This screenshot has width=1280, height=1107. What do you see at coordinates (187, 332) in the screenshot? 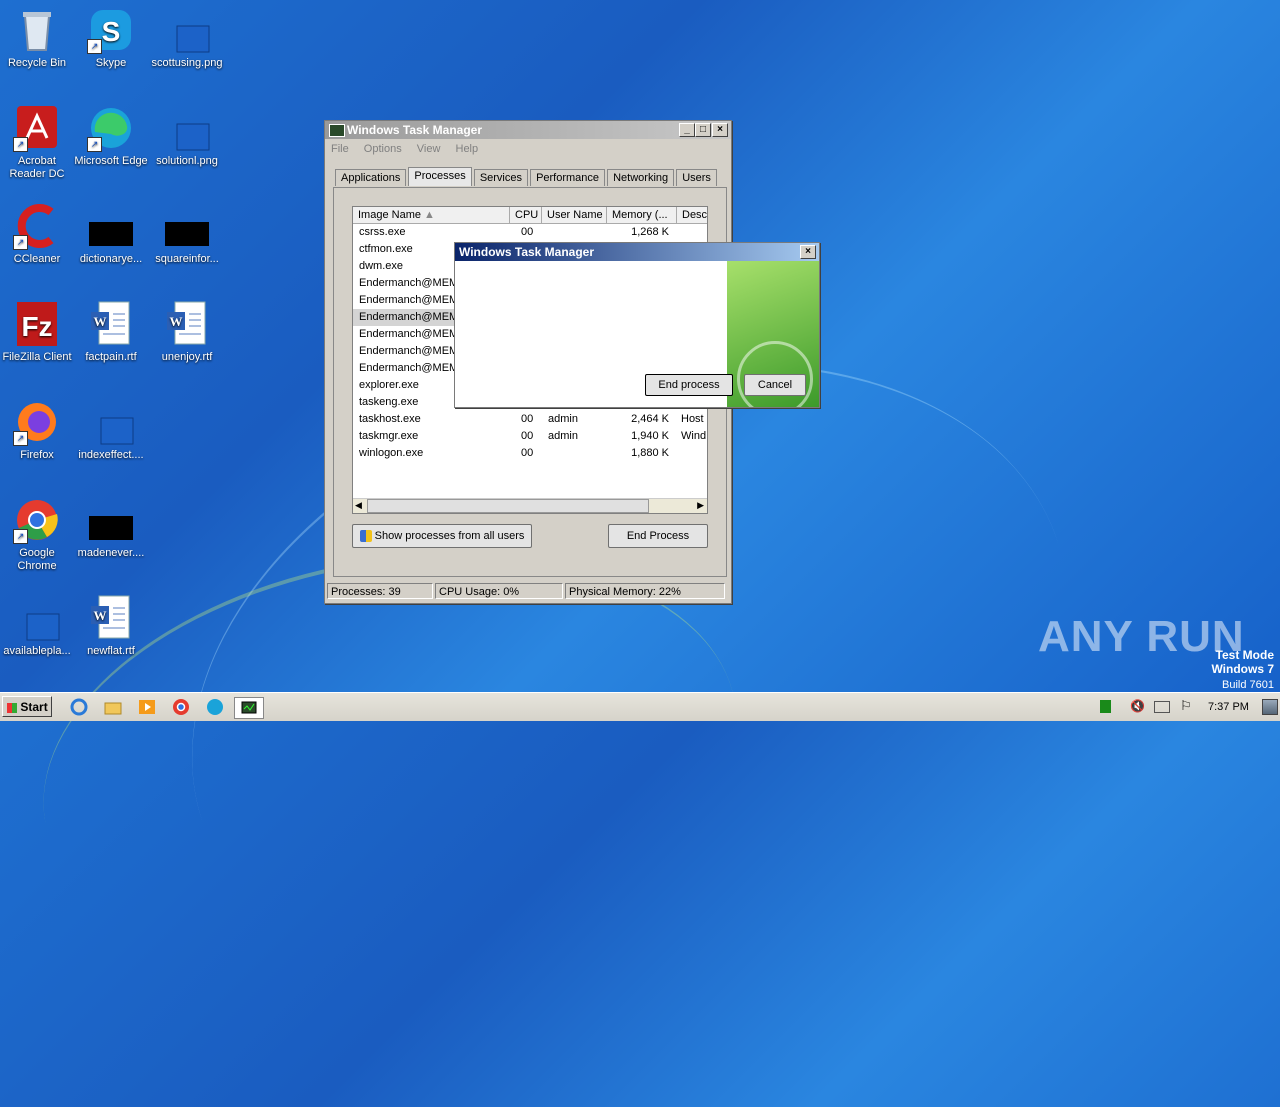
I see `desktop-icon-unenjoy: W unenjoy.rtf` at bounding box center [187, 332].